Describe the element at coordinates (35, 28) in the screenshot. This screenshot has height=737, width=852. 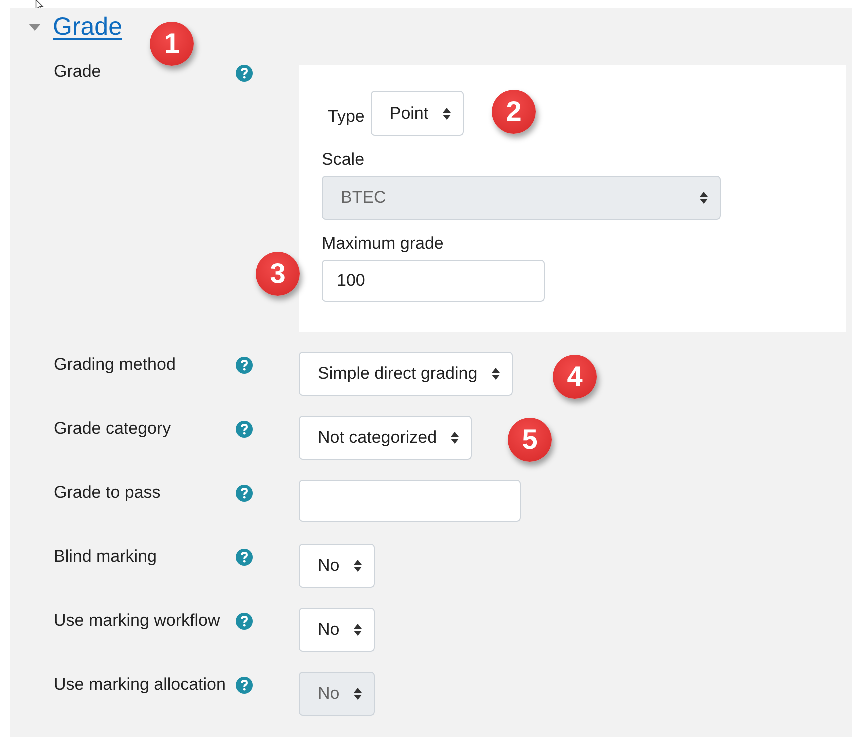
I see `collapse-caret-icon` at that location.